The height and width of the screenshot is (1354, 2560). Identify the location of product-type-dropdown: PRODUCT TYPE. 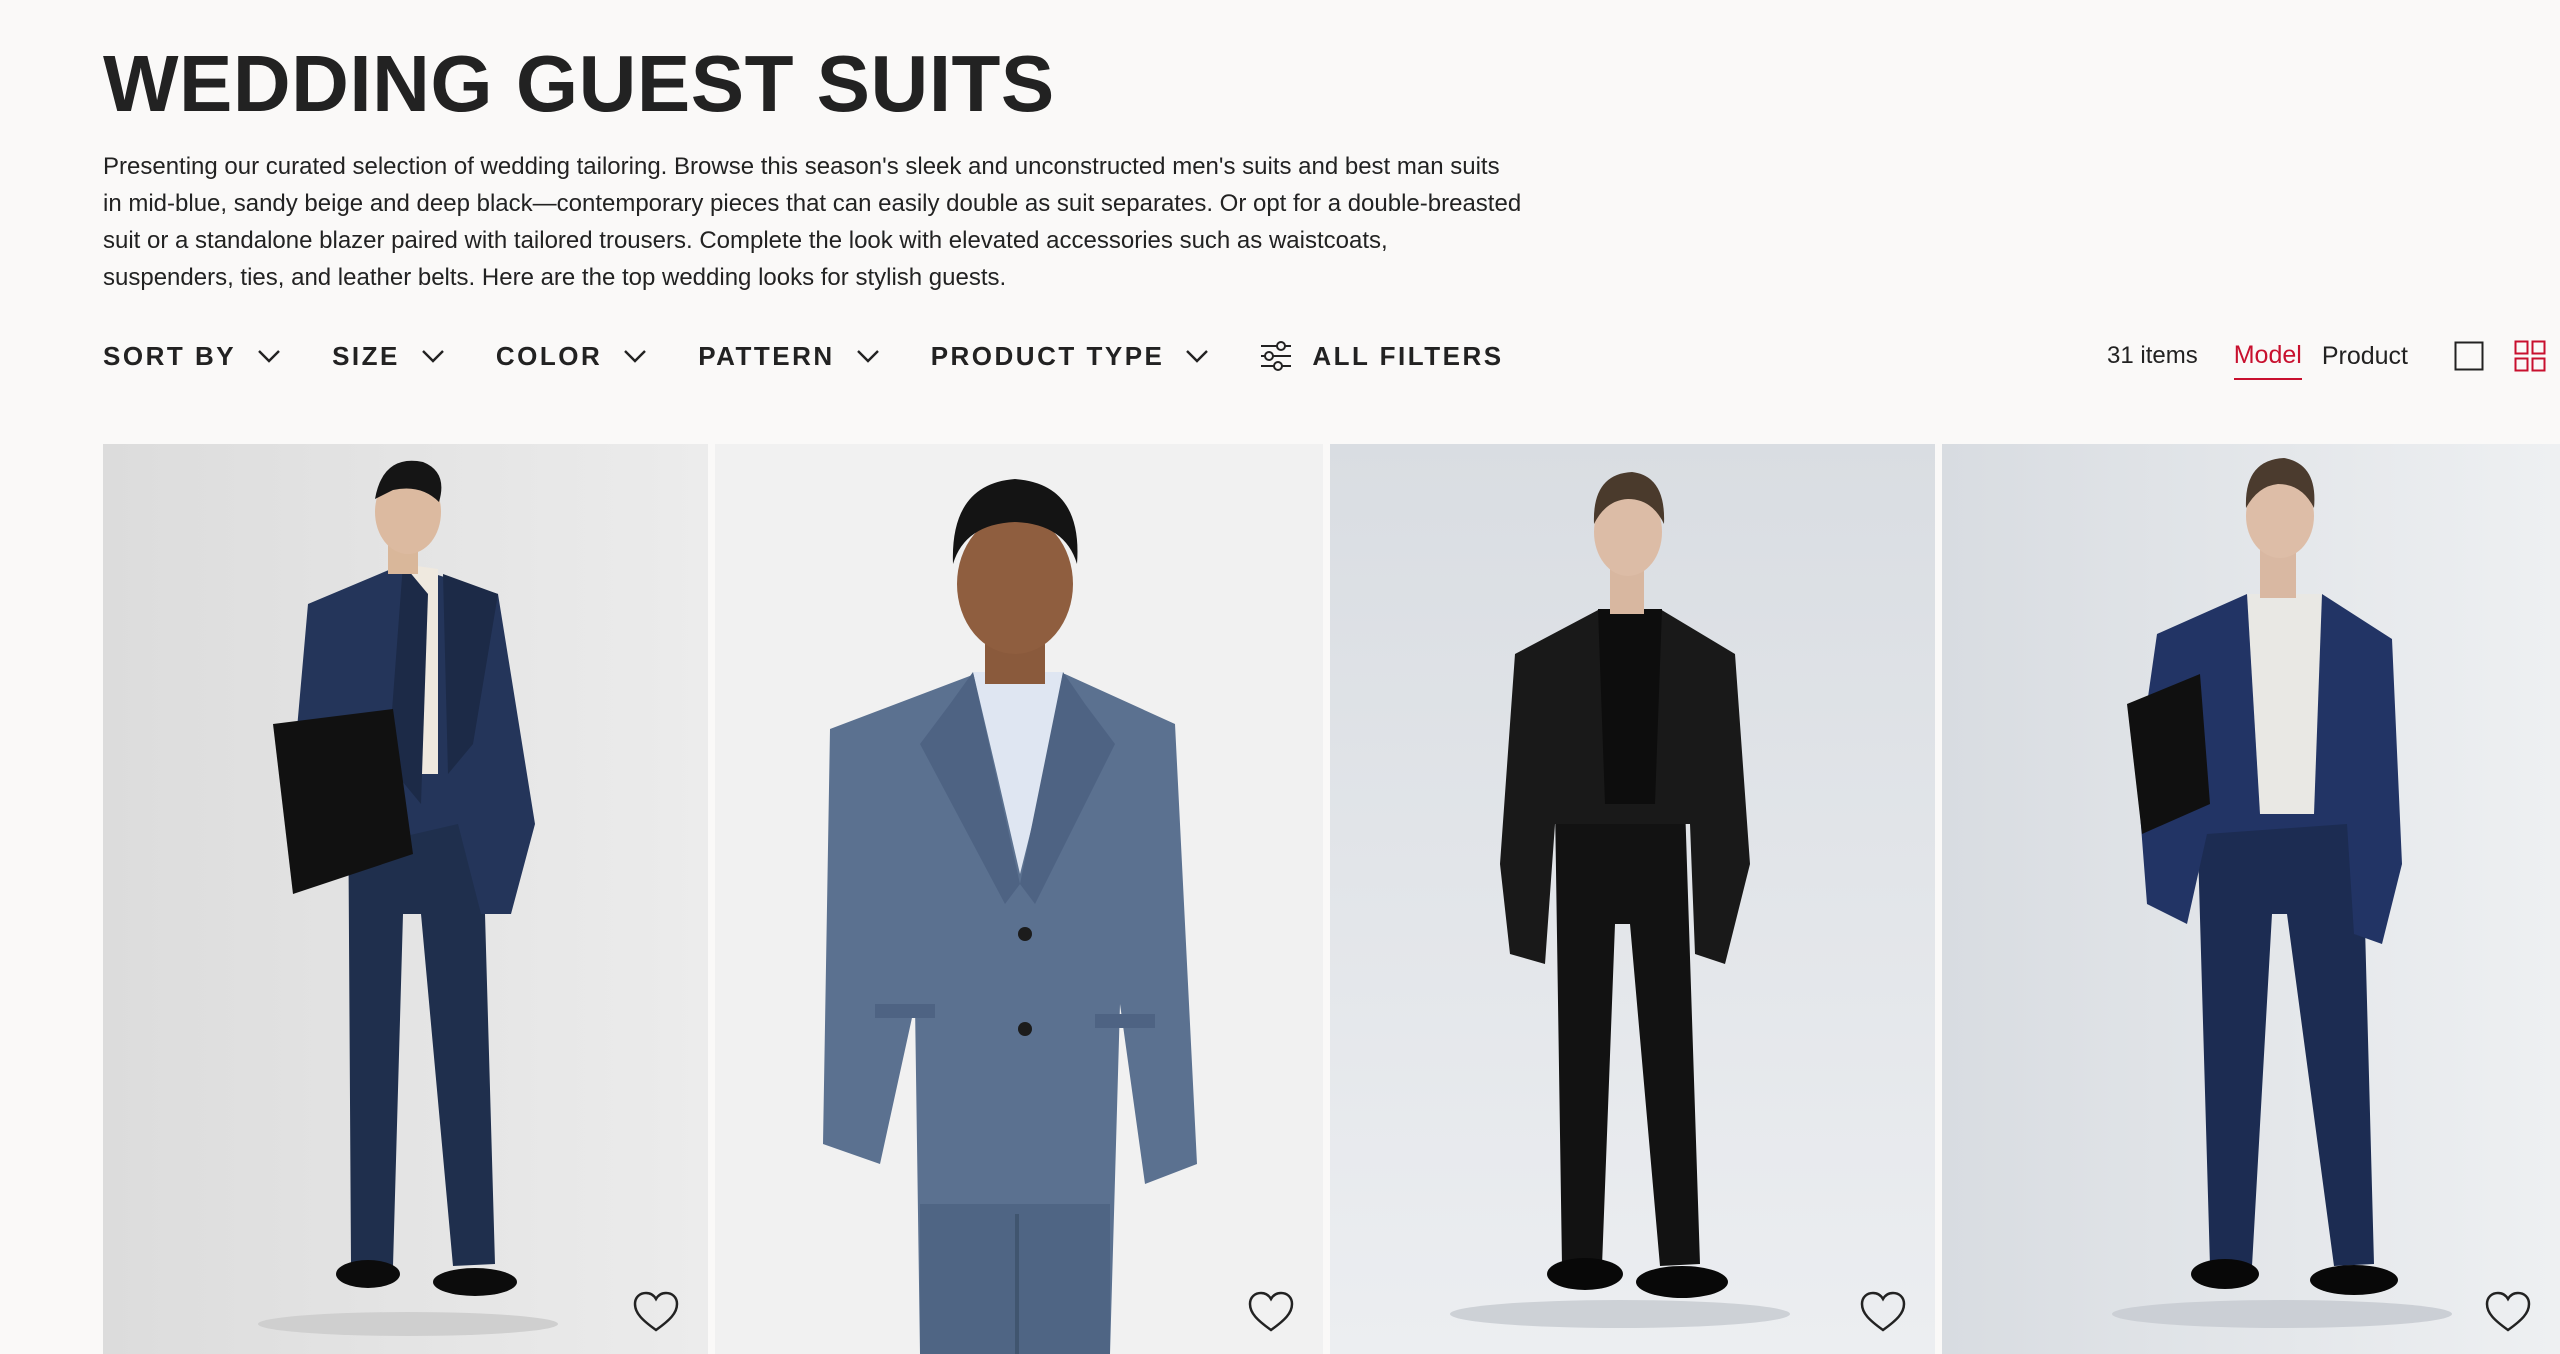
(1070, 356).